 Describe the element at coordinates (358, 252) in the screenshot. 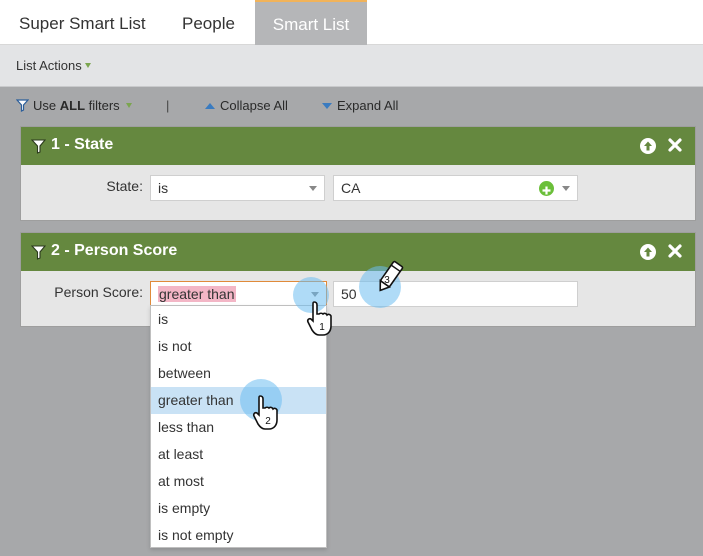

I see `filter-header: 2 - Person Score` at that location.